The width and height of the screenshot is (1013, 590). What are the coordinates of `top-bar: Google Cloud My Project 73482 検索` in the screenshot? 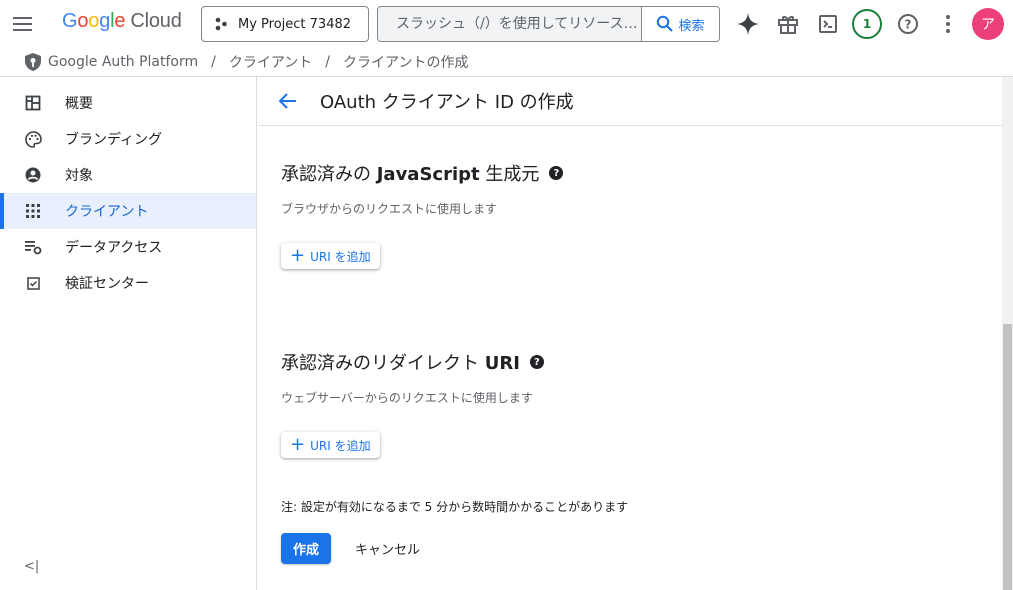 It's located at (506, 24).